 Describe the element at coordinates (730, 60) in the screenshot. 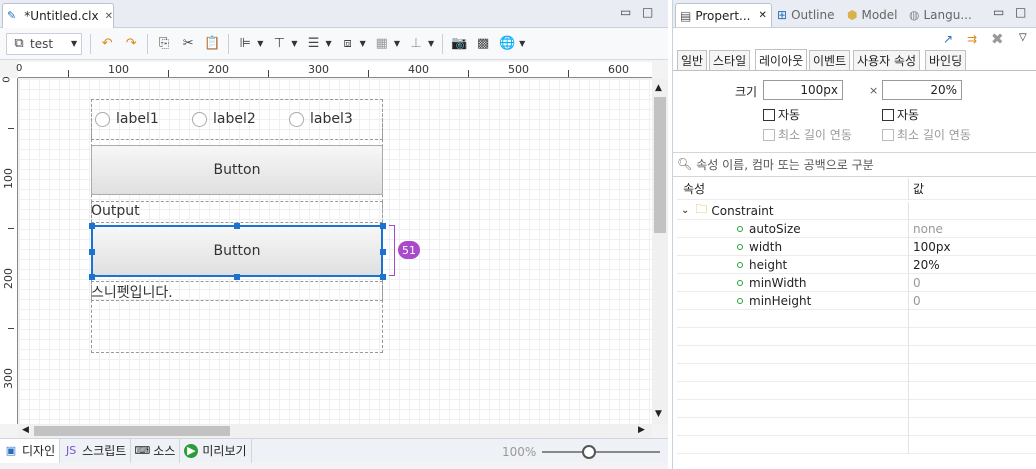

I see `subtab-style: 스타일` at that location.